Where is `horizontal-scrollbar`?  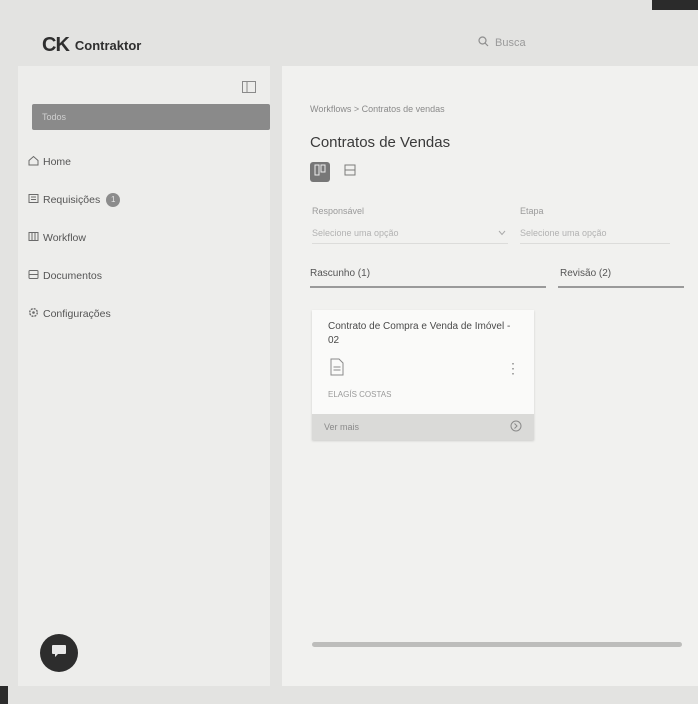
horizontal-scrollbar is located at coordinates (497, 644).